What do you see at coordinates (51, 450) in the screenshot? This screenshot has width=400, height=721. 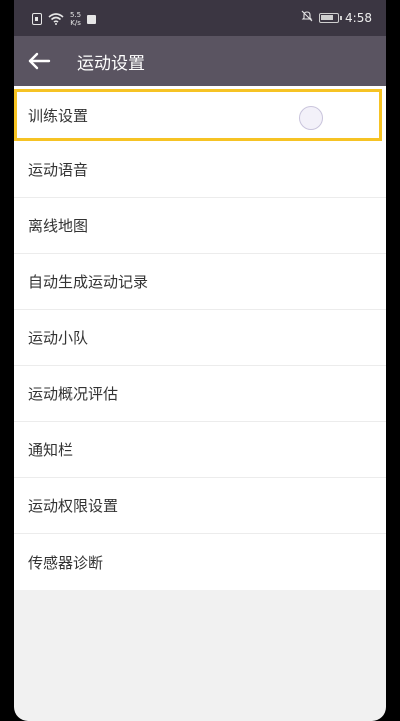 I see `settings-item-label: 通知栏` at bounding box center [51, 450].